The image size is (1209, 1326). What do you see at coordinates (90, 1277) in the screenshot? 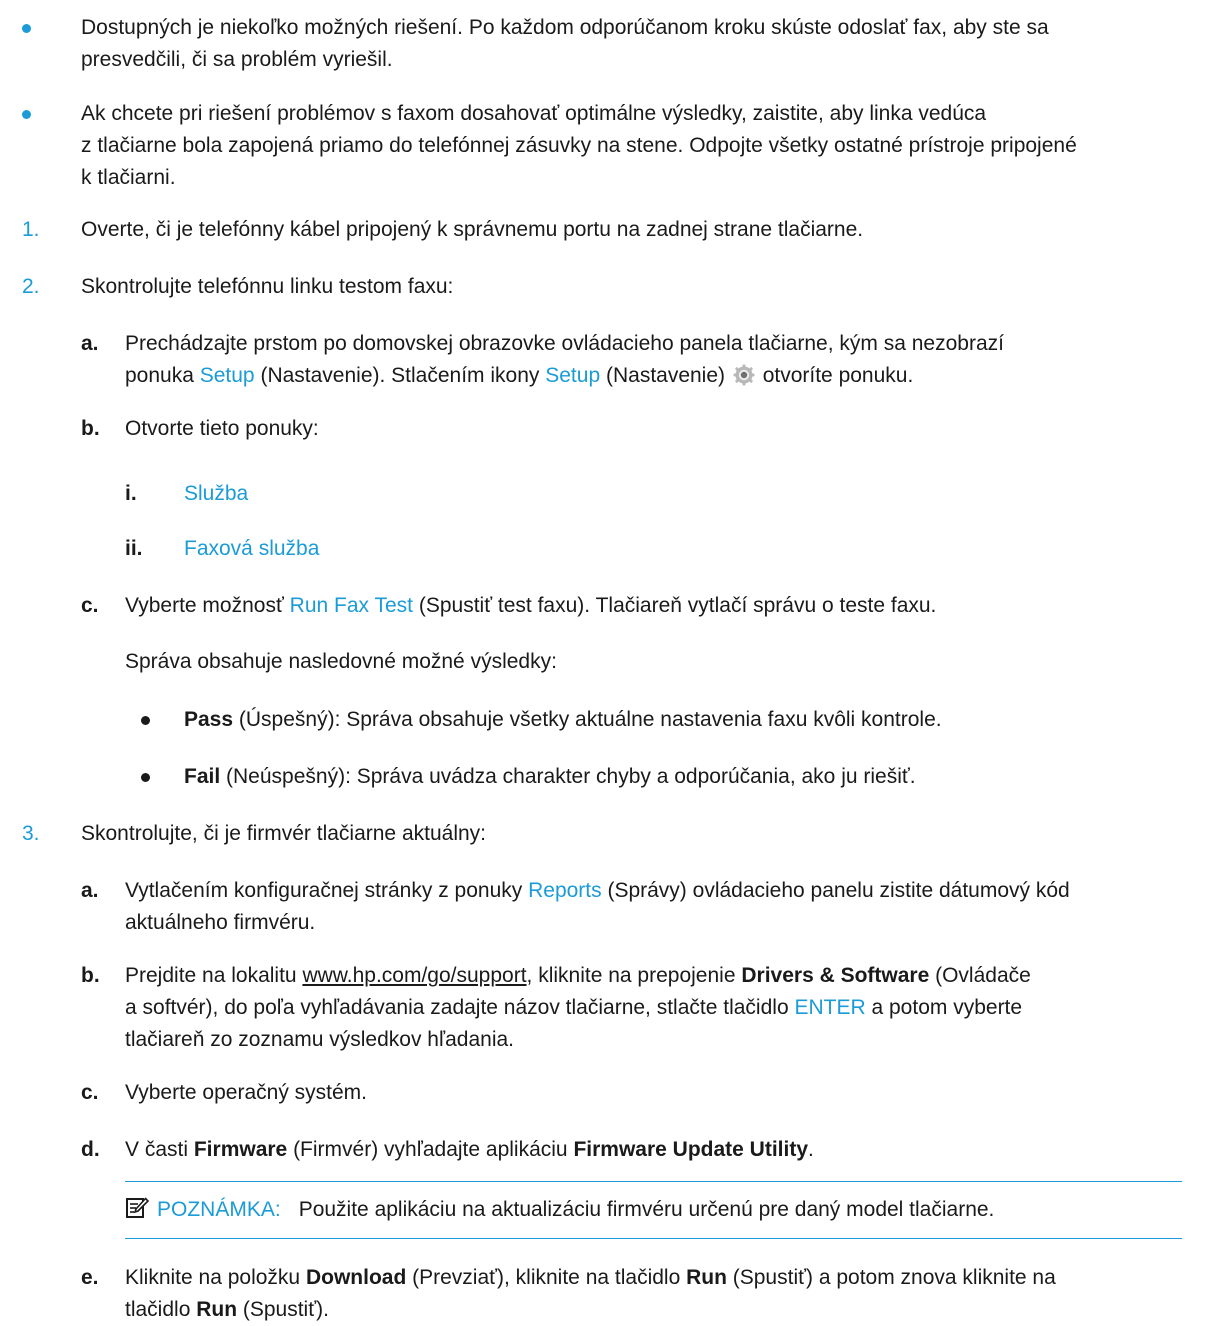
I see `substep-letter: e.` at bounding box center [90, 1277].